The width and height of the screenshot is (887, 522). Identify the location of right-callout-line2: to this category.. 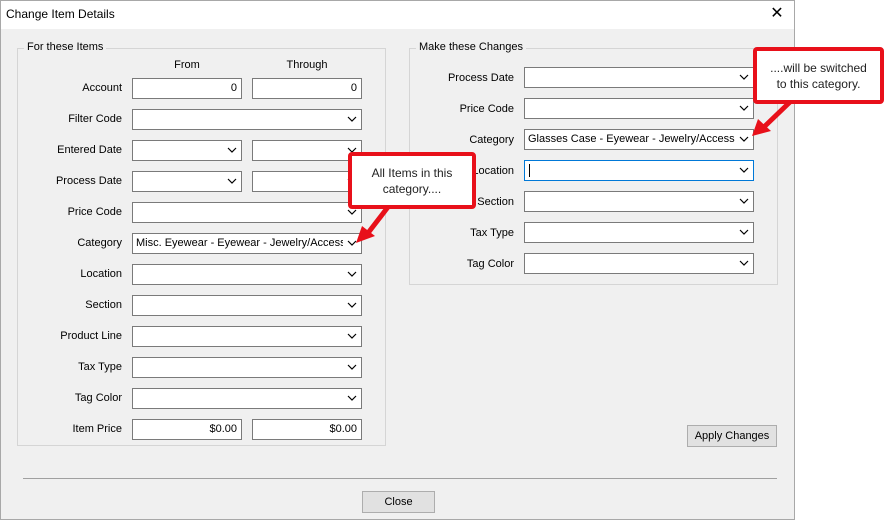
(818, 84).